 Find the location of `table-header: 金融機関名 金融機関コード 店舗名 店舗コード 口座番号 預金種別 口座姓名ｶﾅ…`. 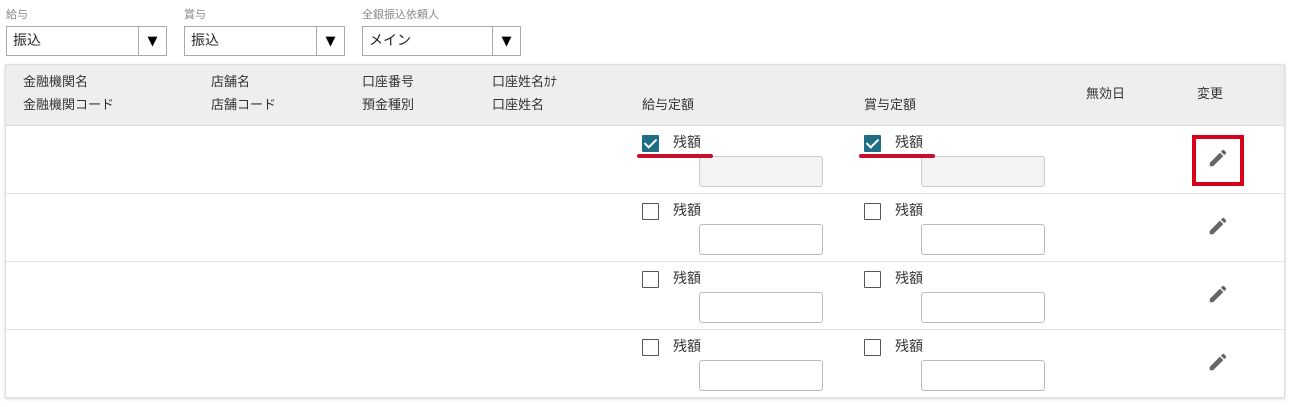

table-header: 金融機関名 金融機関コード 店舗名 店舗コード 口座番号 預金種別 口座姓名ｶﾅ… is located at coordinates (645, 95).